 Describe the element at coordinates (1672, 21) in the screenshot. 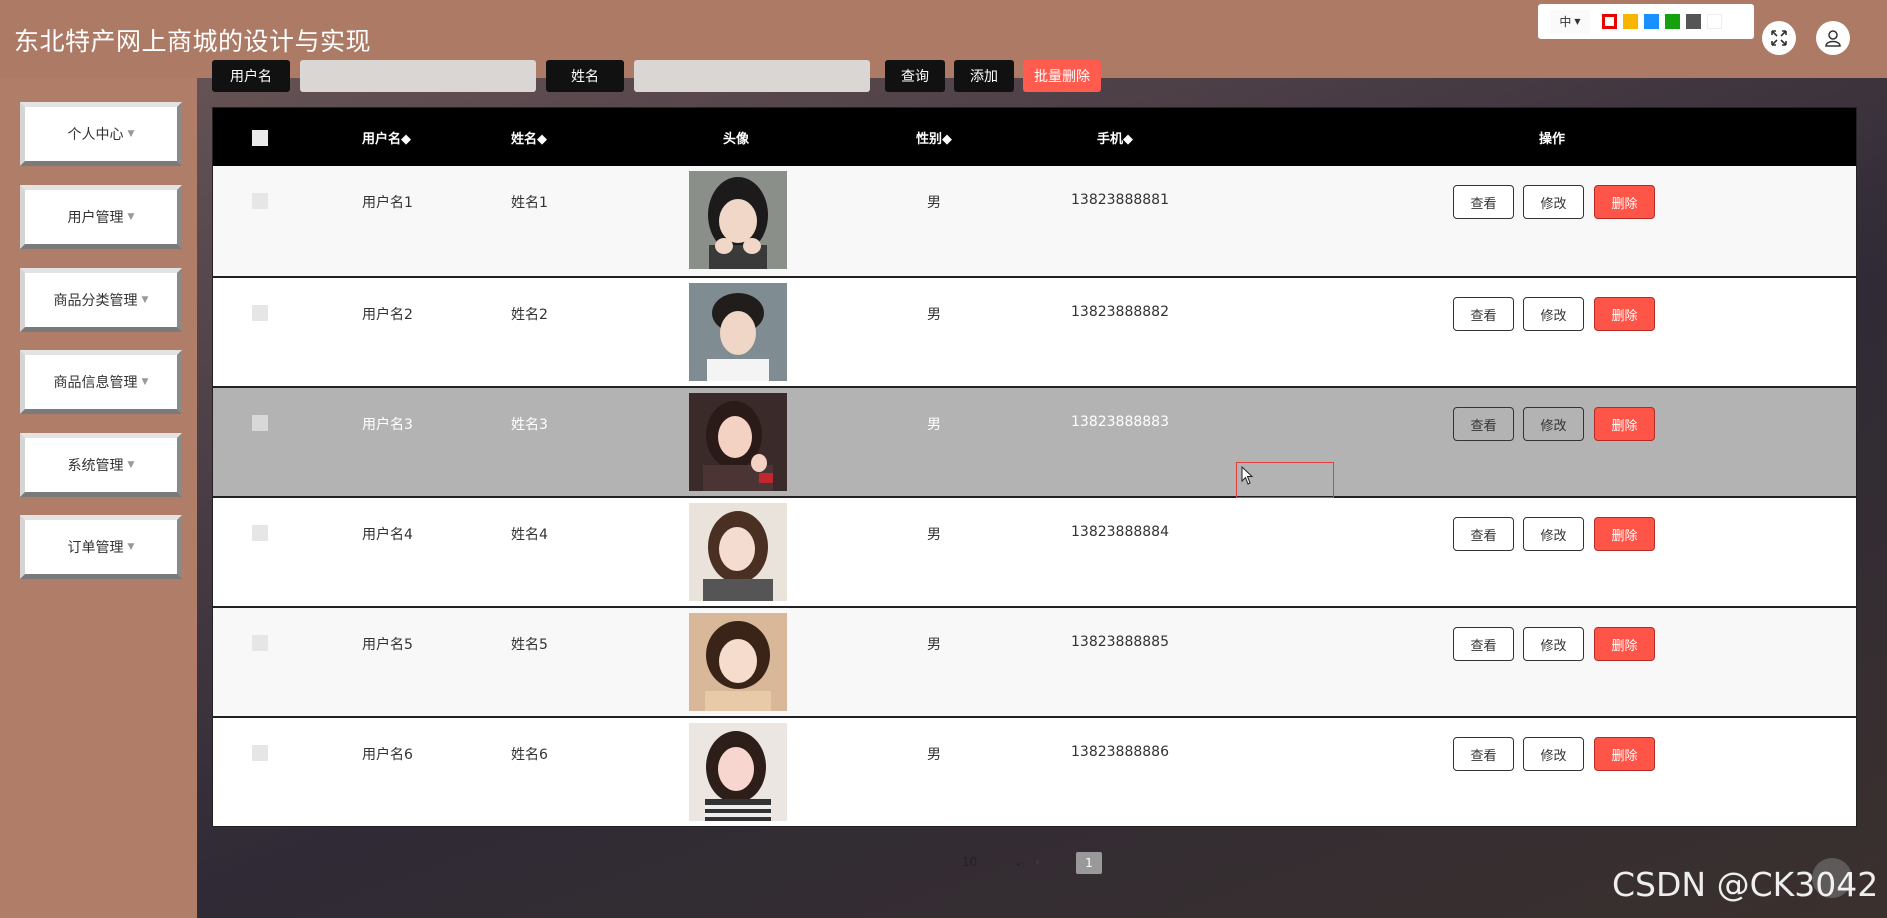

I see `theme-swatch-green` at that location.